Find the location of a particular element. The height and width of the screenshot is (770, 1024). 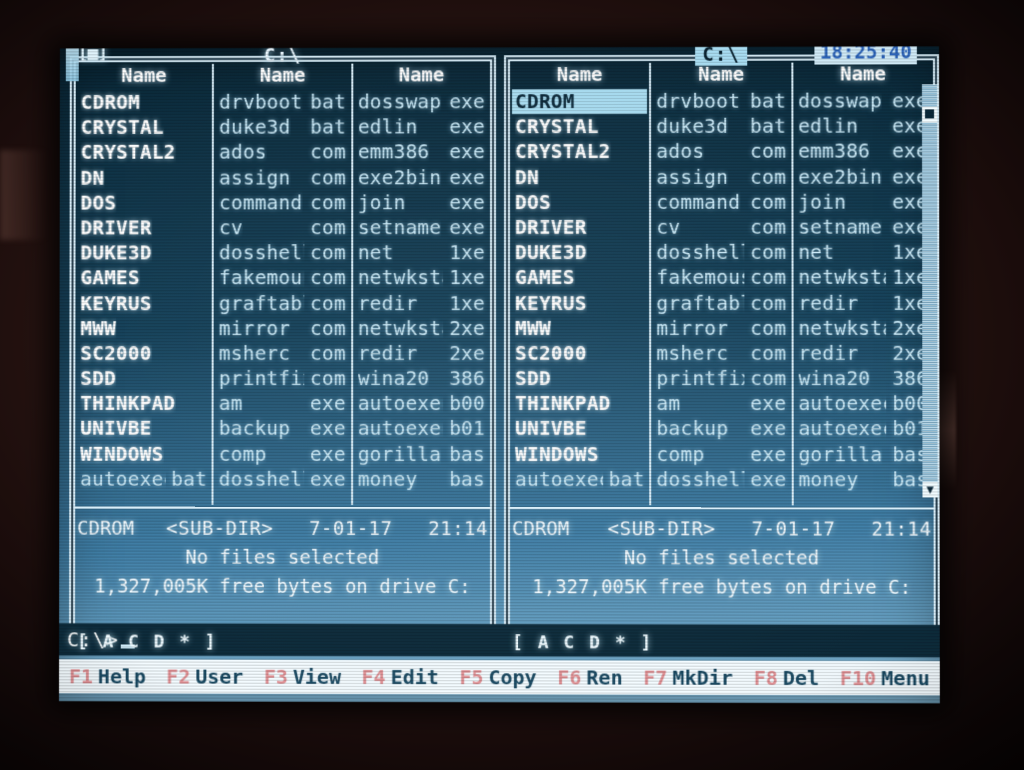

file-list-item: join exe is located at coordinates (421, 202).